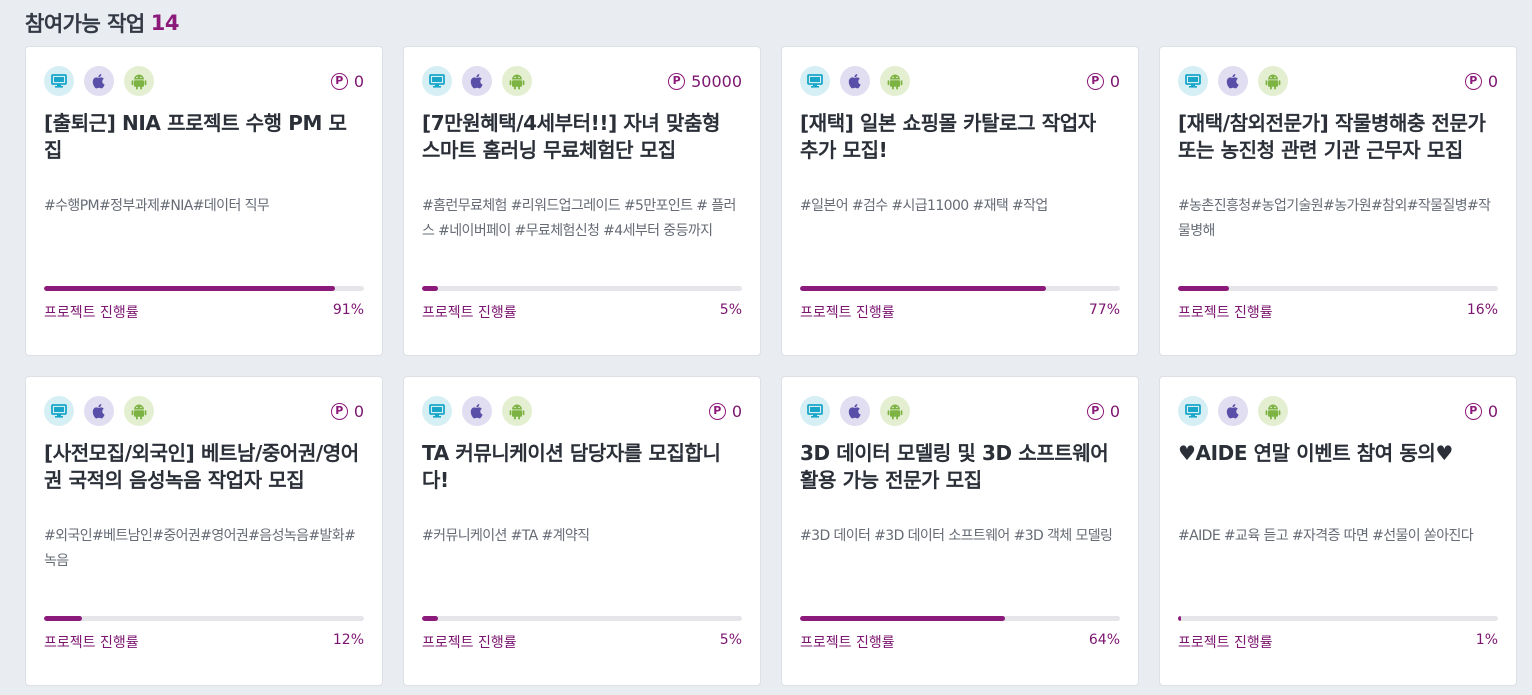  I want to click on task-title: 3D 데이터 모델링 및 3D 소프트웨어 활용 가능 전문가 모집, so click(960, 467).